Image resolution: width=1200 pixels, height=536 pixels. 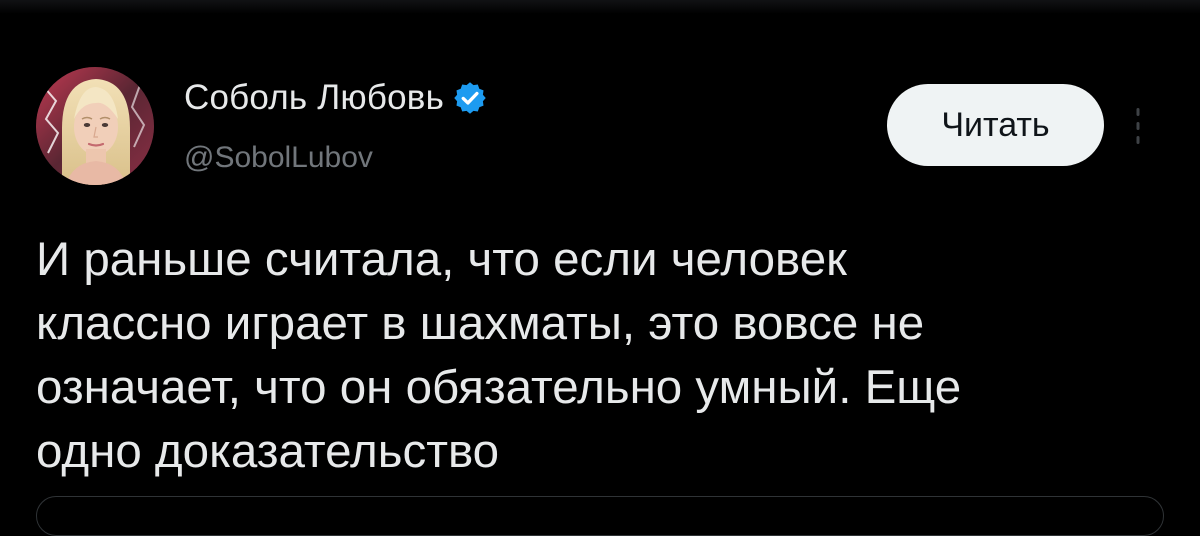 I want to click on display-name: Соболь Любовь, so click(x=314, y=98).